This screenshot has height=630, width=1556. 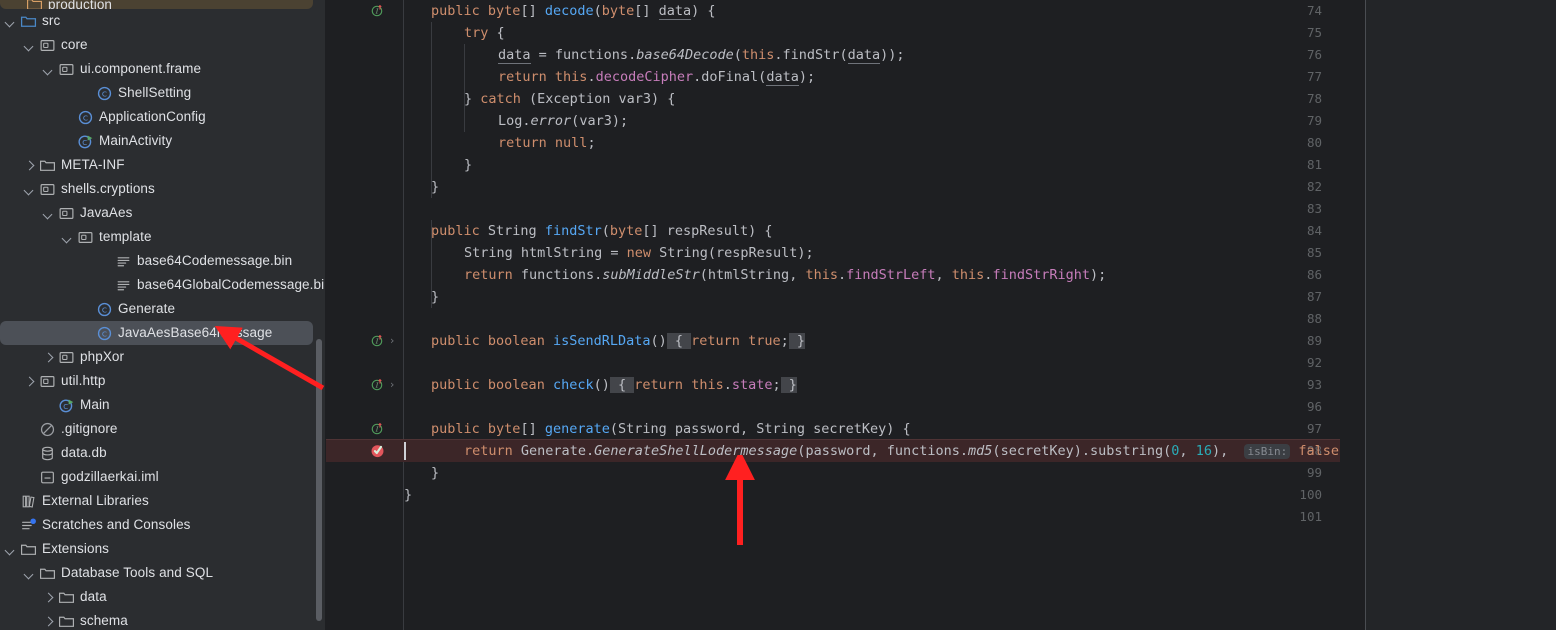 I want to click on tree-item-javaaesbase64message: C JavaAesBase64message, so click(x=156, y=333).